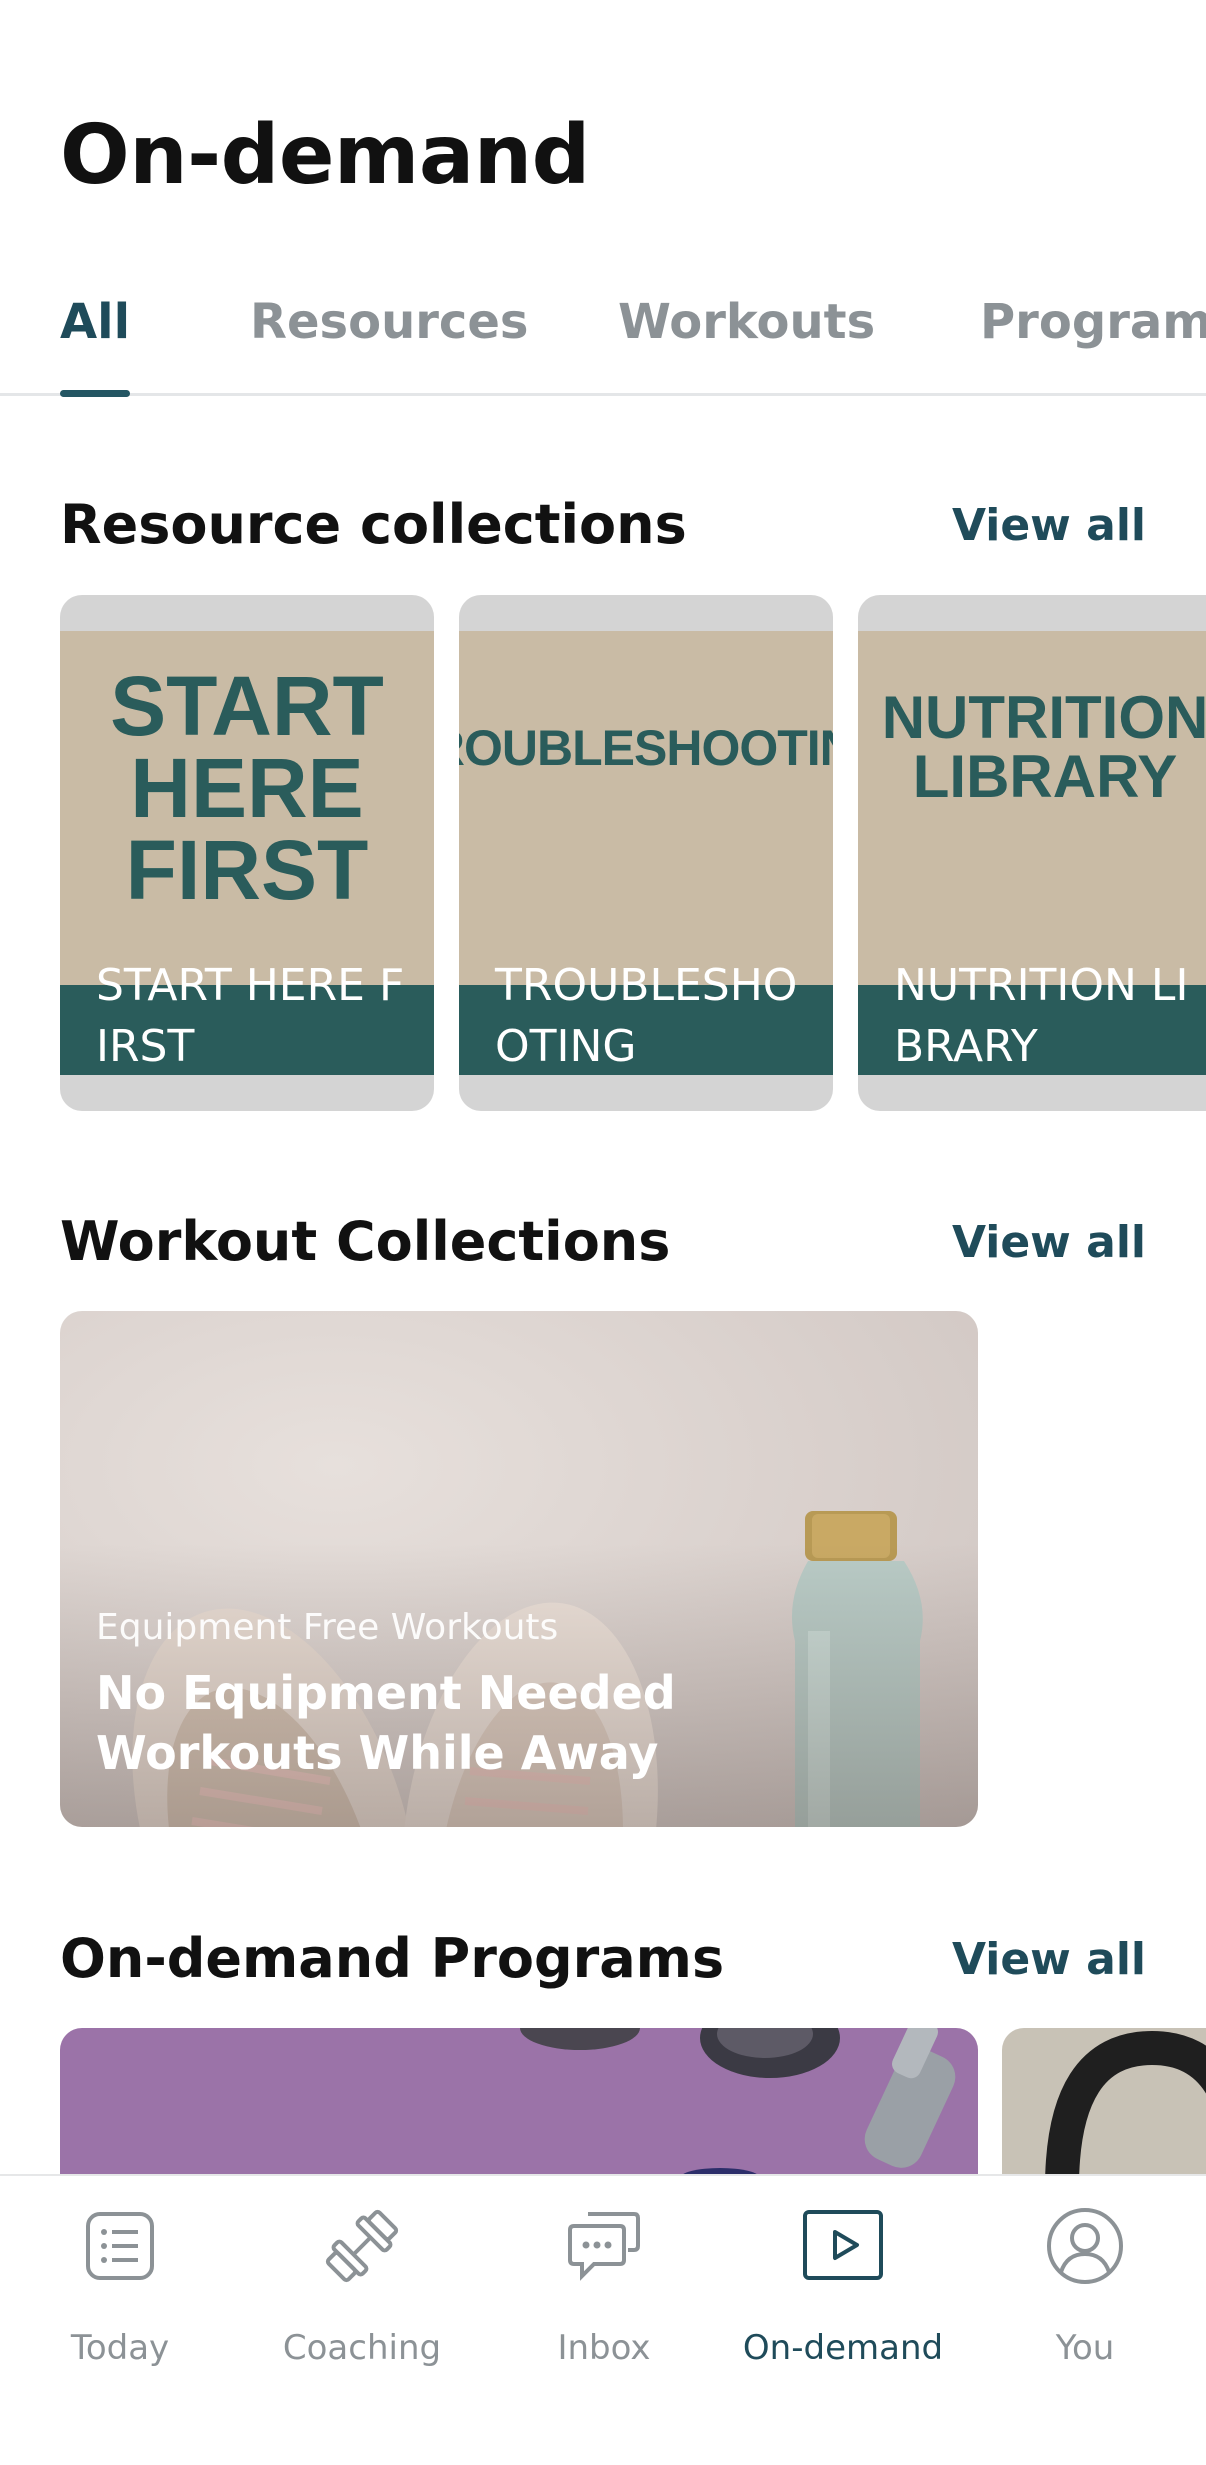 Image resolution: width=1206 pixels, height=2465 pixels. I want to click on resource-card-label: NUTRITION LIBRARY, so click(1041, 1016).